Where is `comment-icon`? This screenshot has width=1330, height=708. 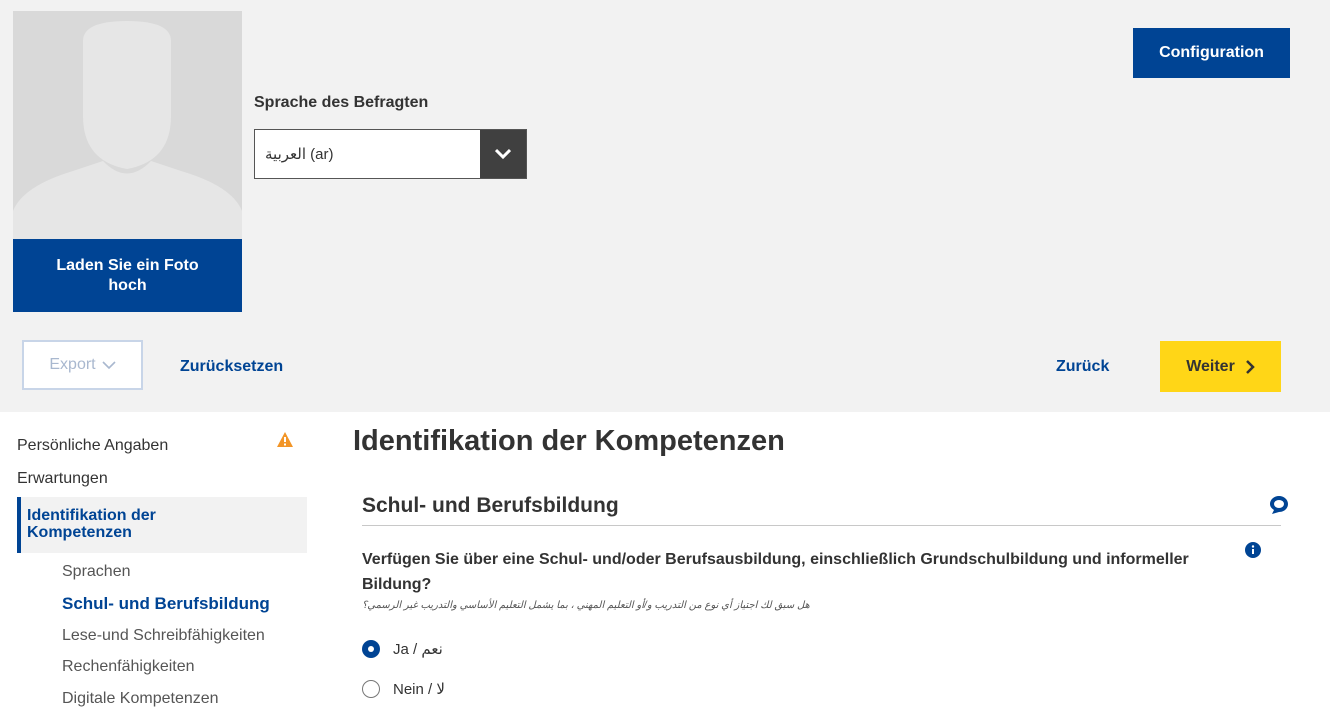
comment-icon is located at coordinates (1279, 505).